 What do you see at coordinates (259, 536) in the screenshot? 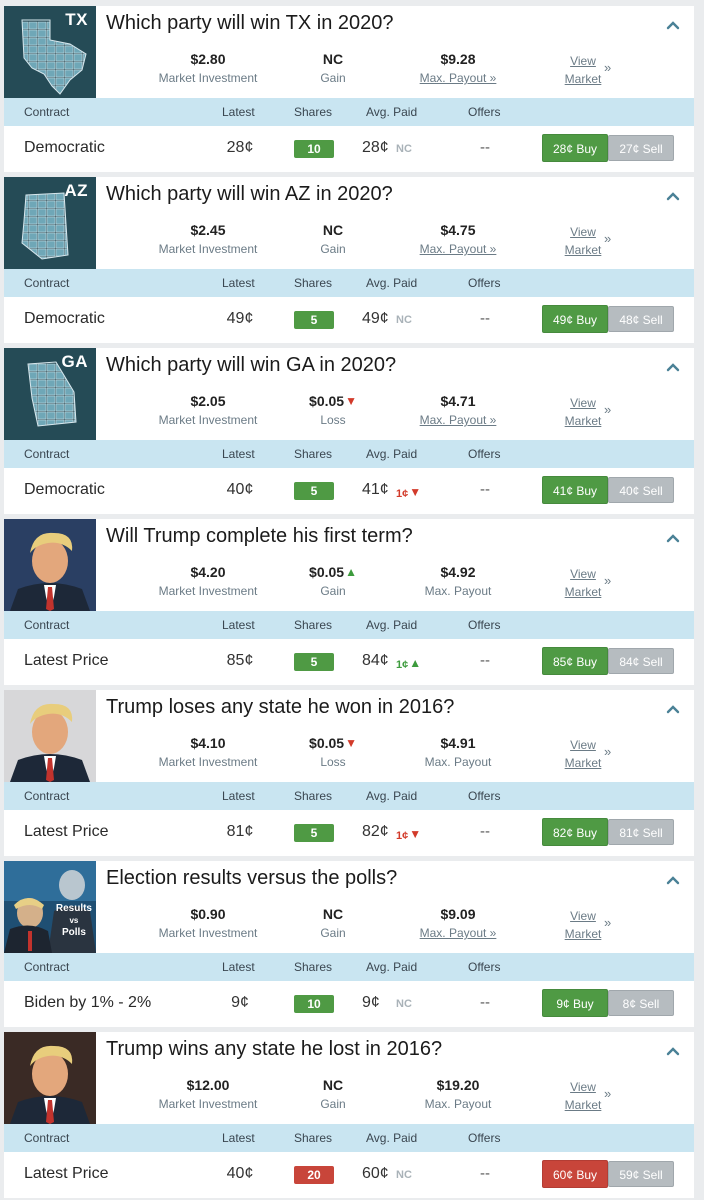
I see `market-title: Will Trump complete his first term?` at bounding box center [259, 536].